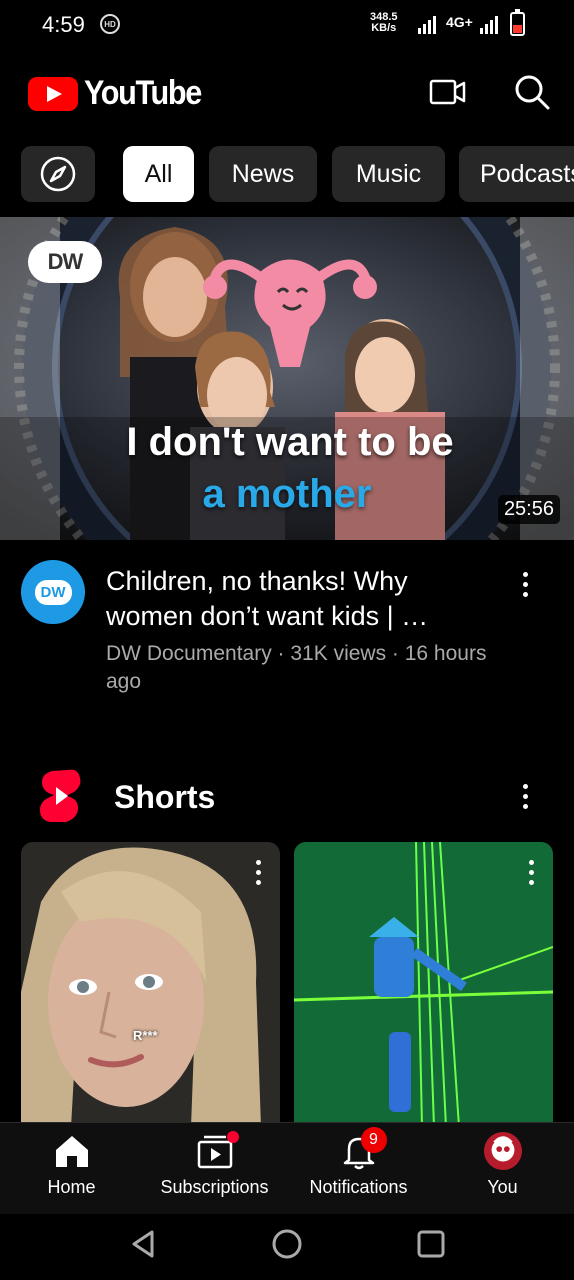  I want to click on search-button, so click(532, 92).